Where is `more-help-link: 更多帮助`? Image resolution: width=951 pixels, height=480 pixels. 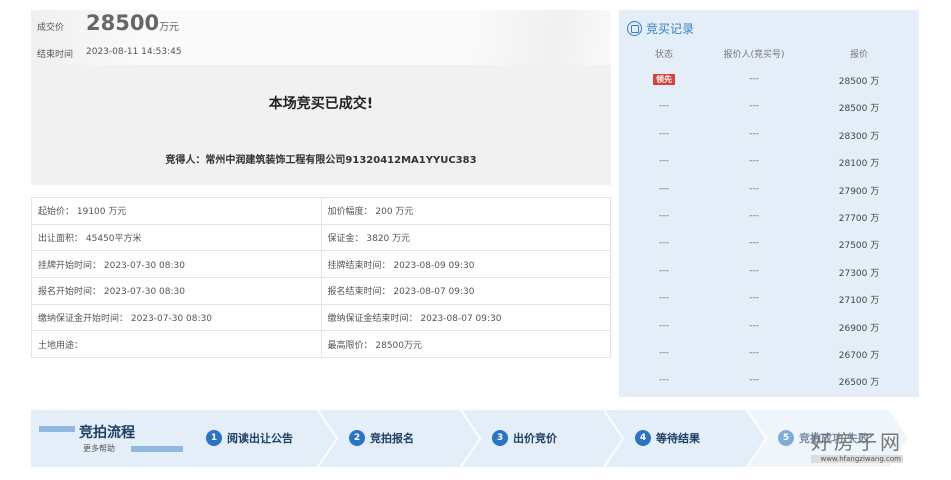 more-help-link: 更多帮助 is located at coordinates (99, 448).